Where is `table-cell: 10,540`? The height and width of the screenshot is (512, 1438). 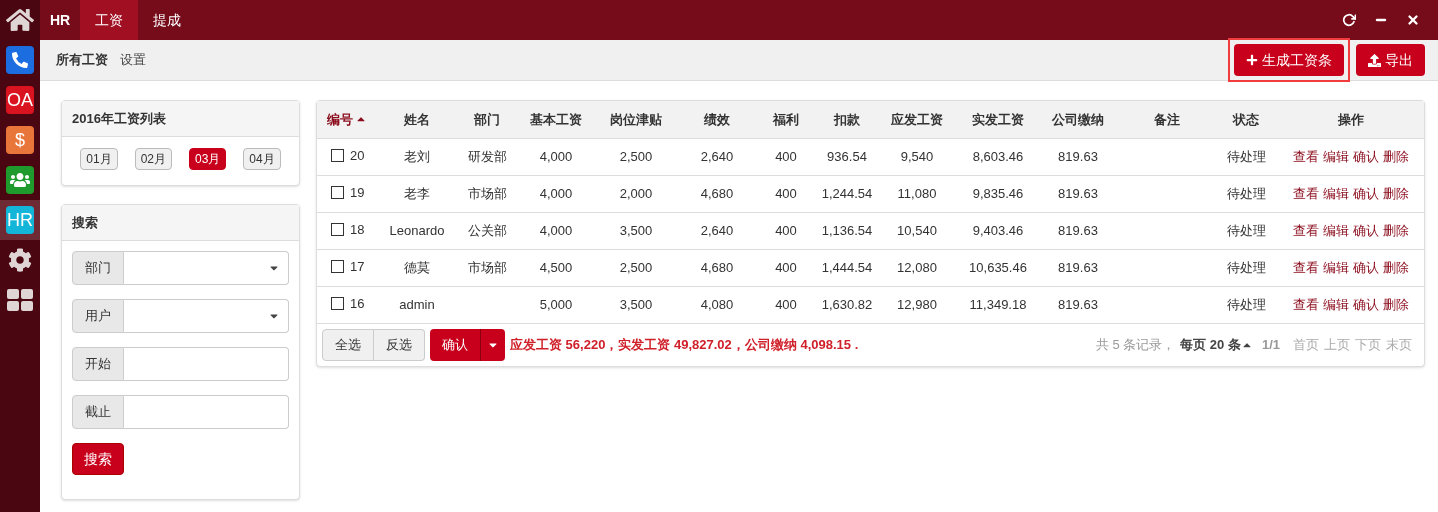
table-cell: 10,540 is located at coordinates (917, 230).